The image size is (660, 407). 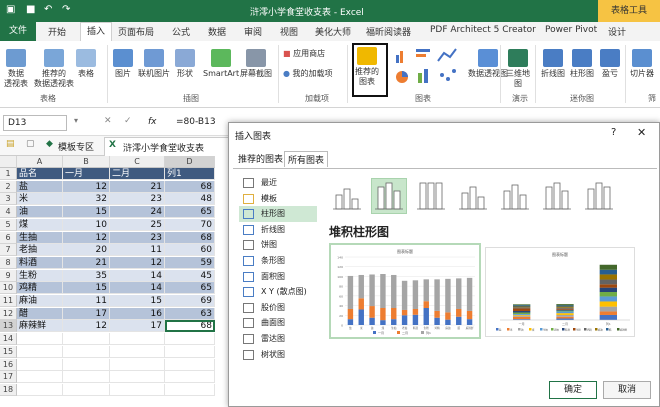 I want to click on ribbon-tab: 公式, so click(x=181, y=31).